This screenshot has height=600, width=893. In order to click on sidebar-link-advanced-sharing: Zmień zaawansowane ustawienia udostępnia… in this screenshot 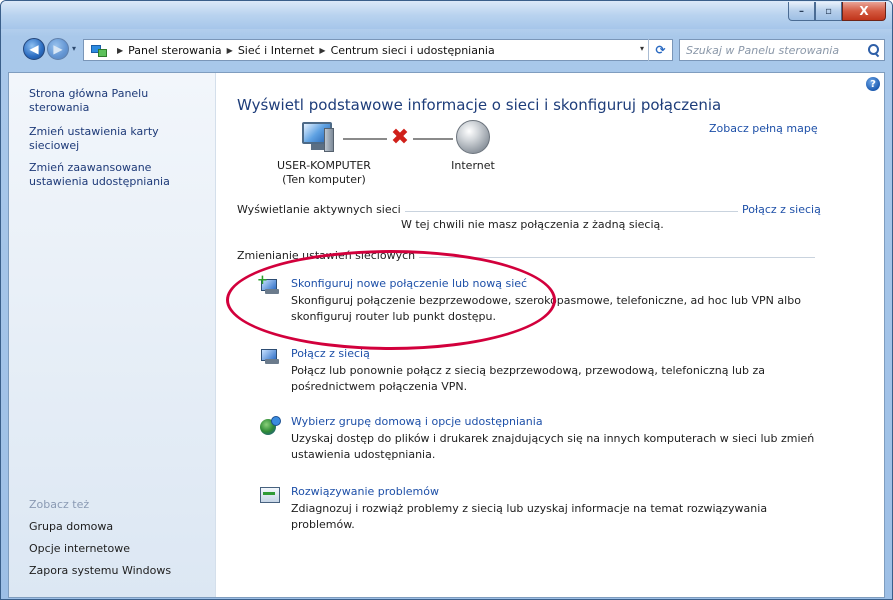, I will do `click(114, 175)`.